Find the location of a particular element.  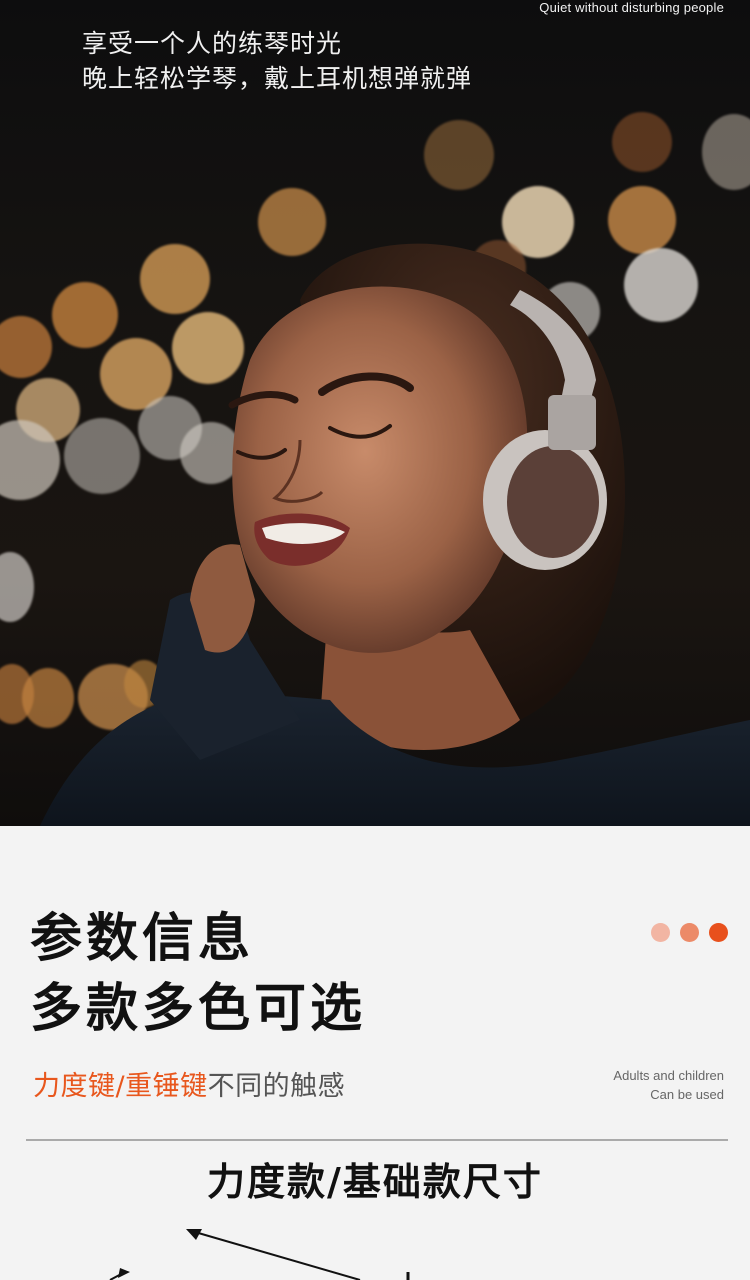

divider-line is located at coordinates (377, 1140).